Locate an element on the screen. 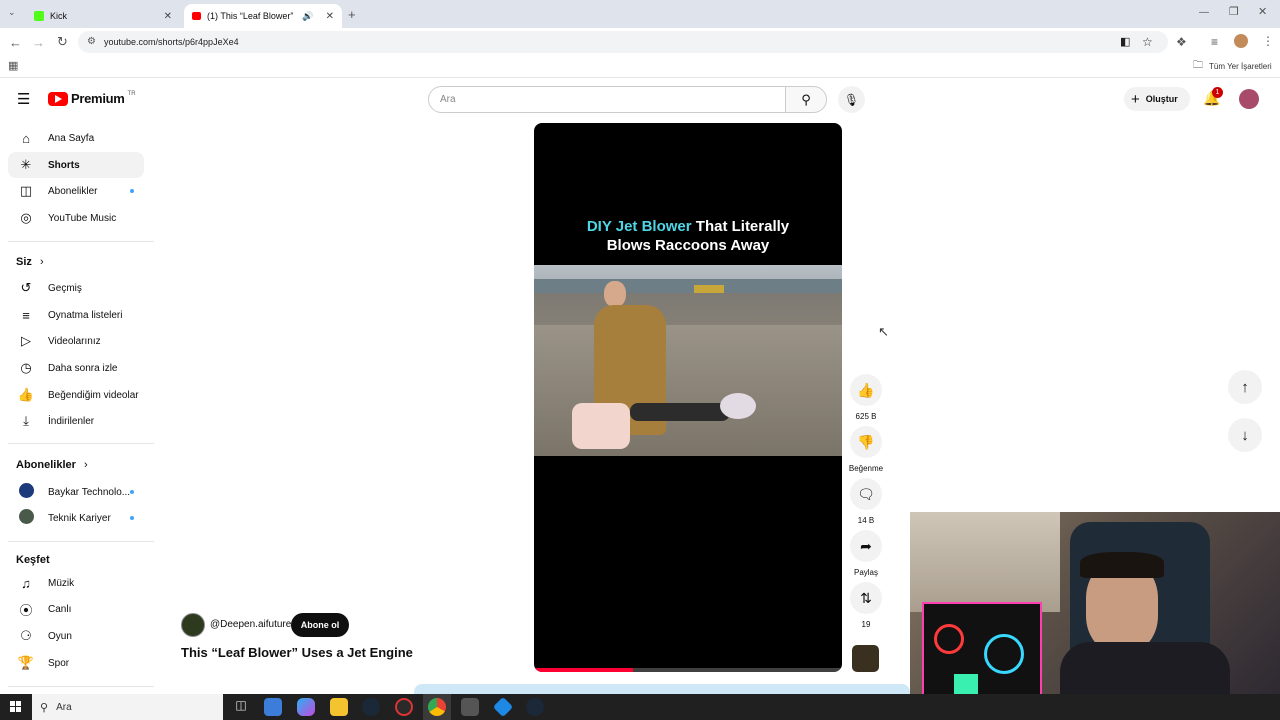 The width and height of the screenshot is (1280, 720). task-view-icon: ◫ is located at coordinates (241, 707).